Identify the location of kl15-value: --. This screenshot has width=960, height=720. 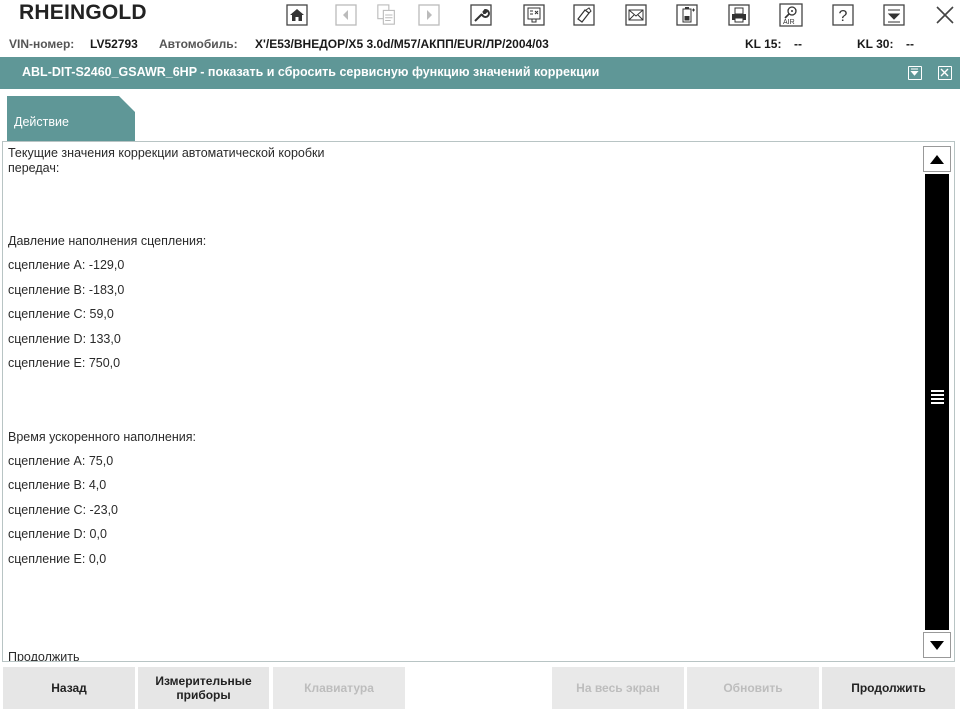
(798, 44).